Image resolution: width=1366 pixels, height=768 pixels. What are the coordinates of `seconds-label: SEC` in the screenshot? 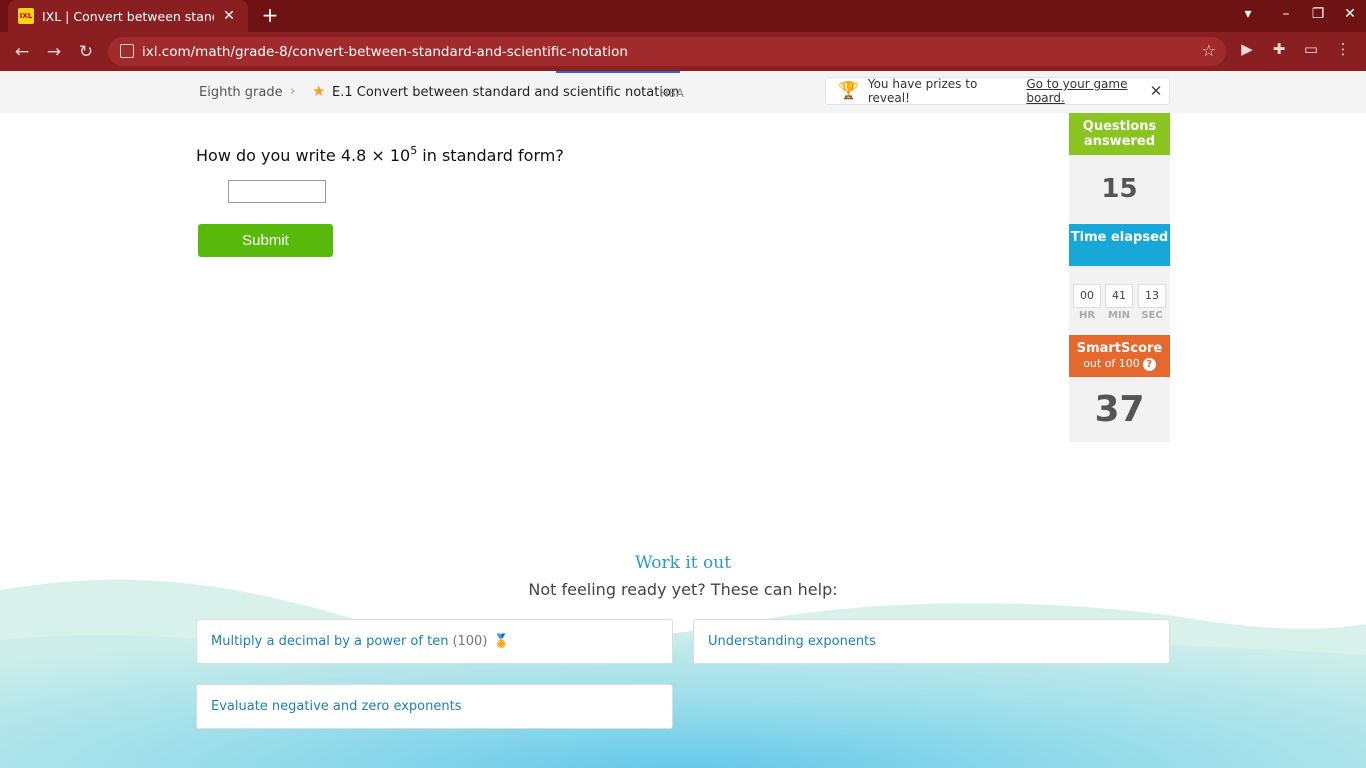 It's located at (1152, 315).